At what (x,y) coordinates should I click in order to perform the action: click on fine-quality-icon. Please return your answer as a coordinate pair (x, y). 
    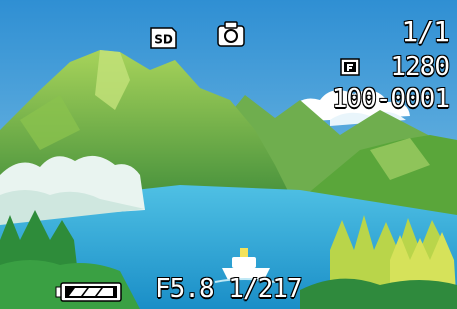
    Looking at the image, I should click on (350, 67).